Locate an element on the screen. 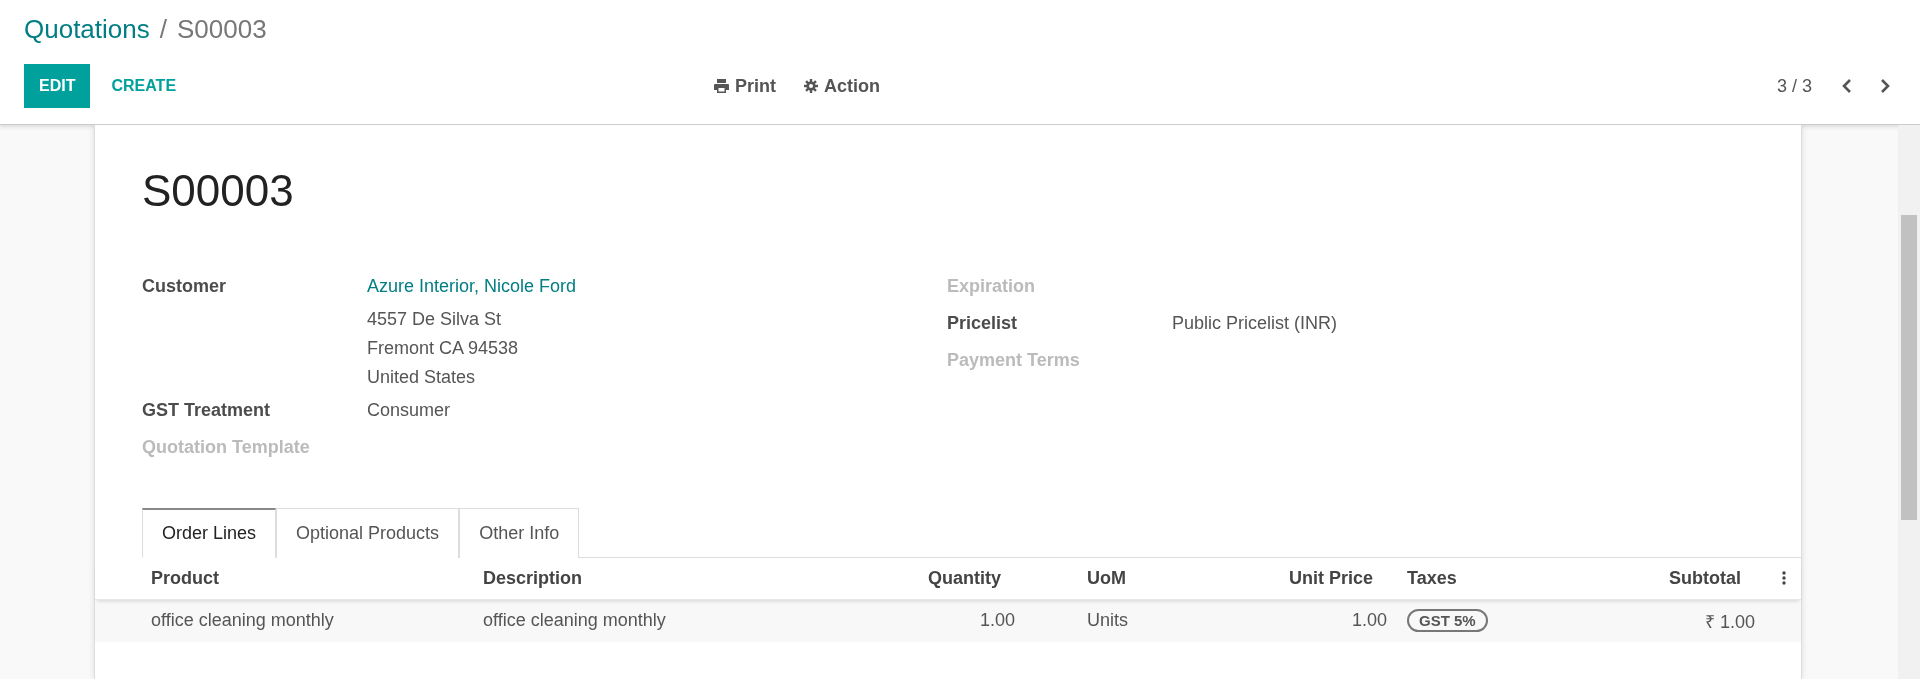 Image resolution: width=1920 pixels, height=679 pixels. action-button: Print is located at coordinates (745, 86).